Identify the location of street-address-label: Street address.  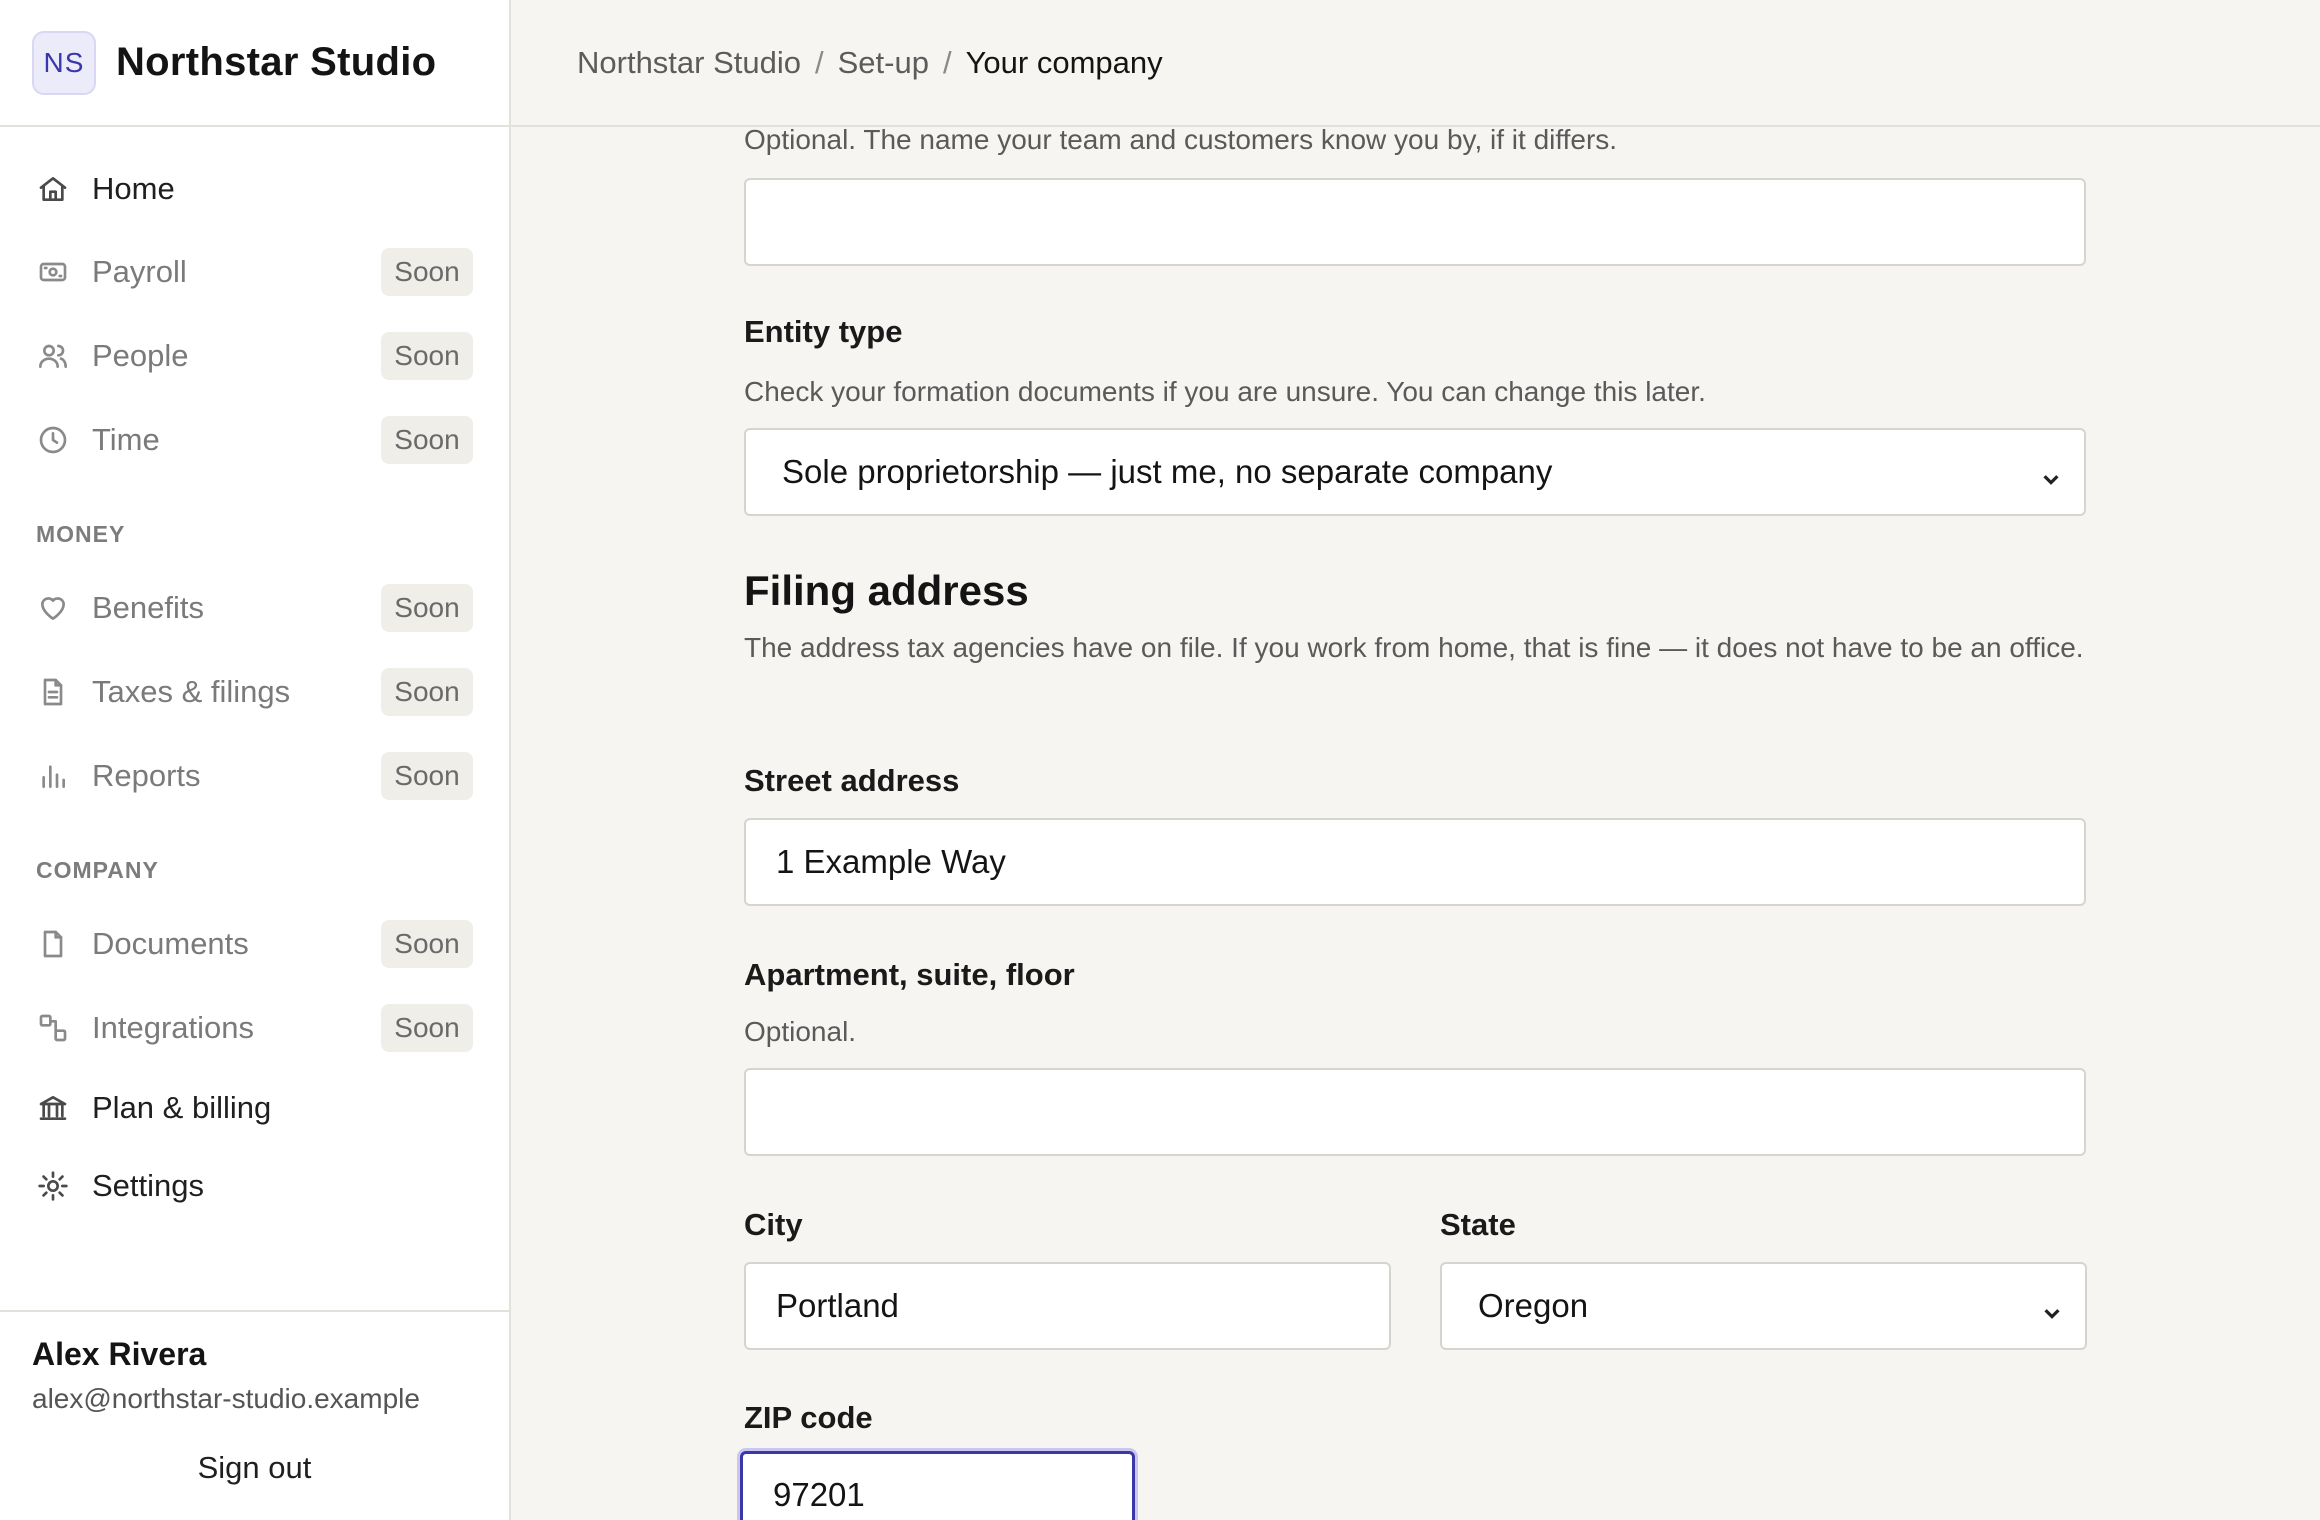
(852, 780).